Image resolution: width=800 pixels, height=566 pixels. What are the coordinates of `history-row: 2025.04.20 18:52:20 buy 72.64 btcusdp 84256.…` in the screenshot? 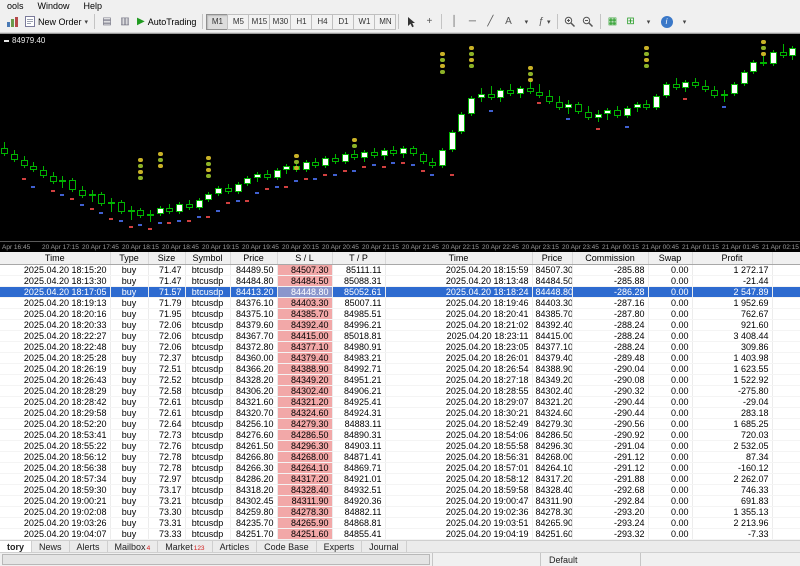 It's located at (400, 424).